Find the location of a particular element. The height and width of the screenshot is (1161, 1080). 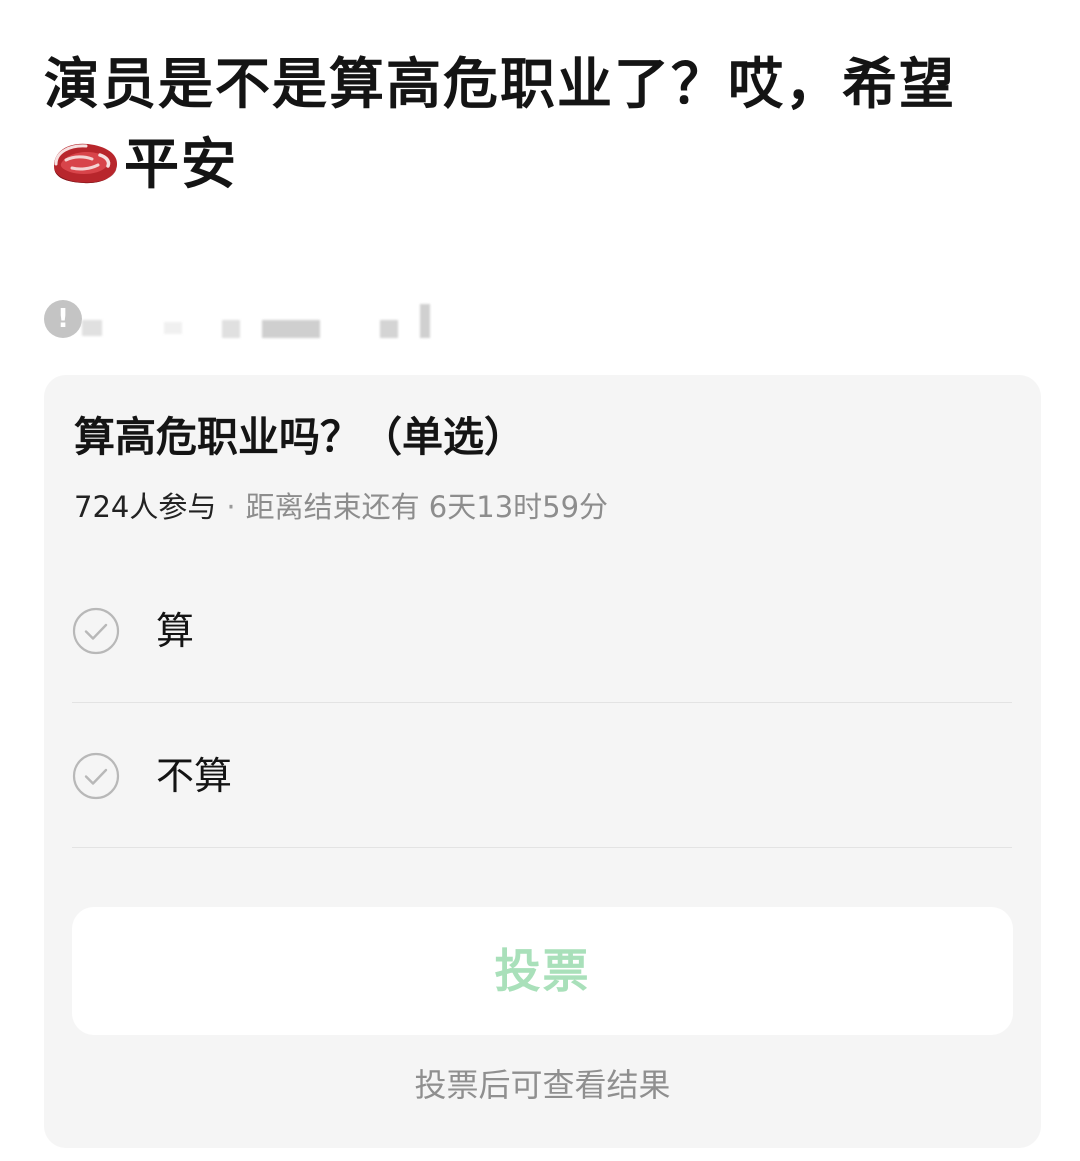

exclamation-icon: ! is located at coordinates (63, 319).